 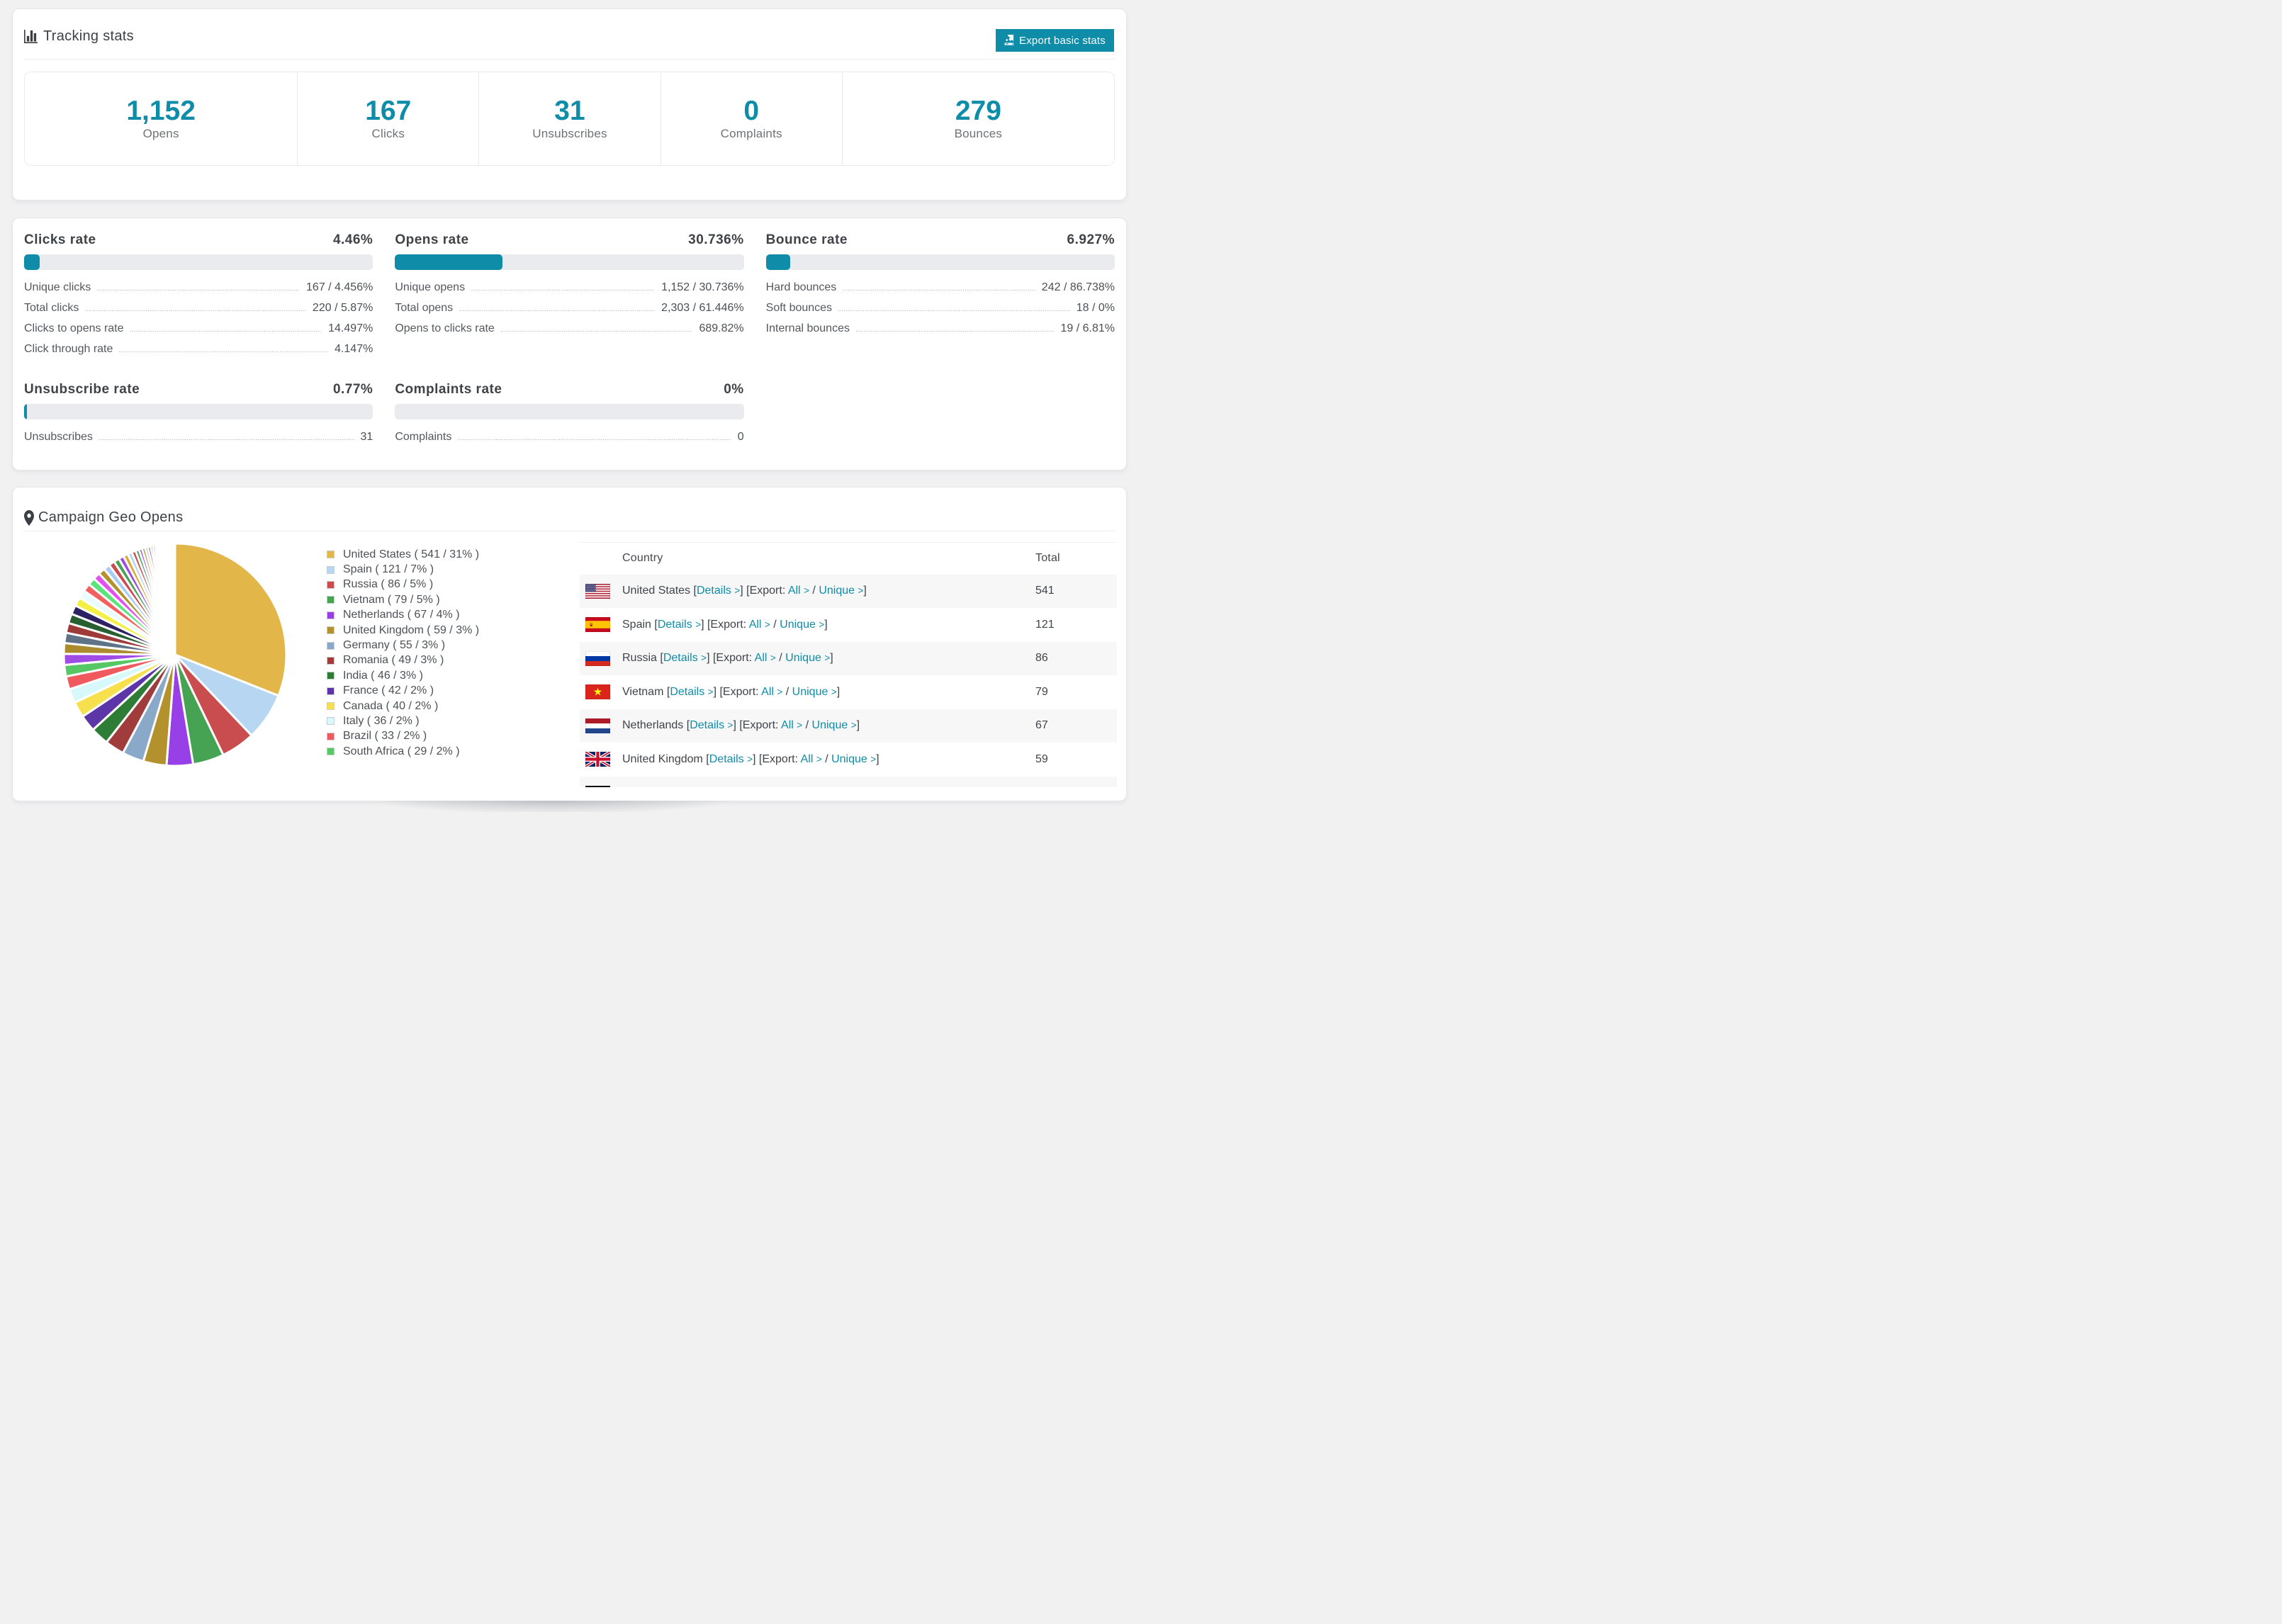 What do you see at coordinates (751, 134) in the screenshot?
I see `stat-label: Complaints` at bounding box center [751, 134].